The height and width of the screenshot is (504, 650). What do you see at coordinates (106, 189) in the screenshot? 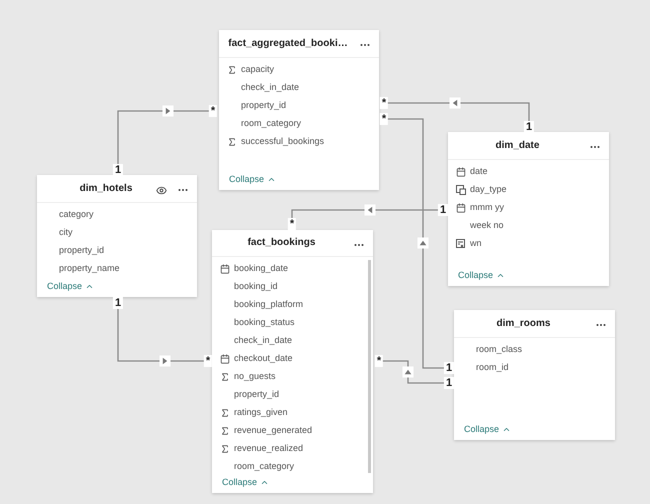
I see `table-title: dim_hotels` at bounding box center [106, 189].